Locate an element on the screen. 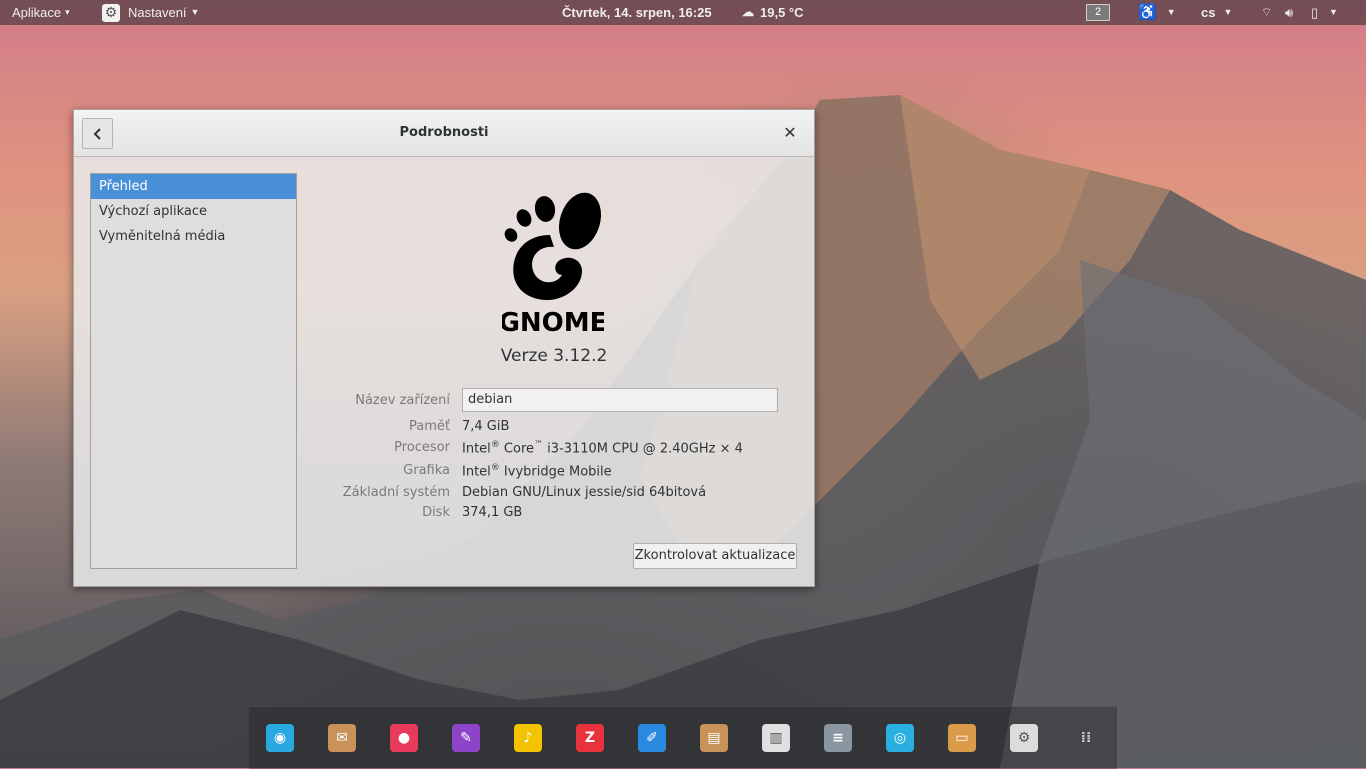  music-player-icon: ● is located at coordinates (404, 738).